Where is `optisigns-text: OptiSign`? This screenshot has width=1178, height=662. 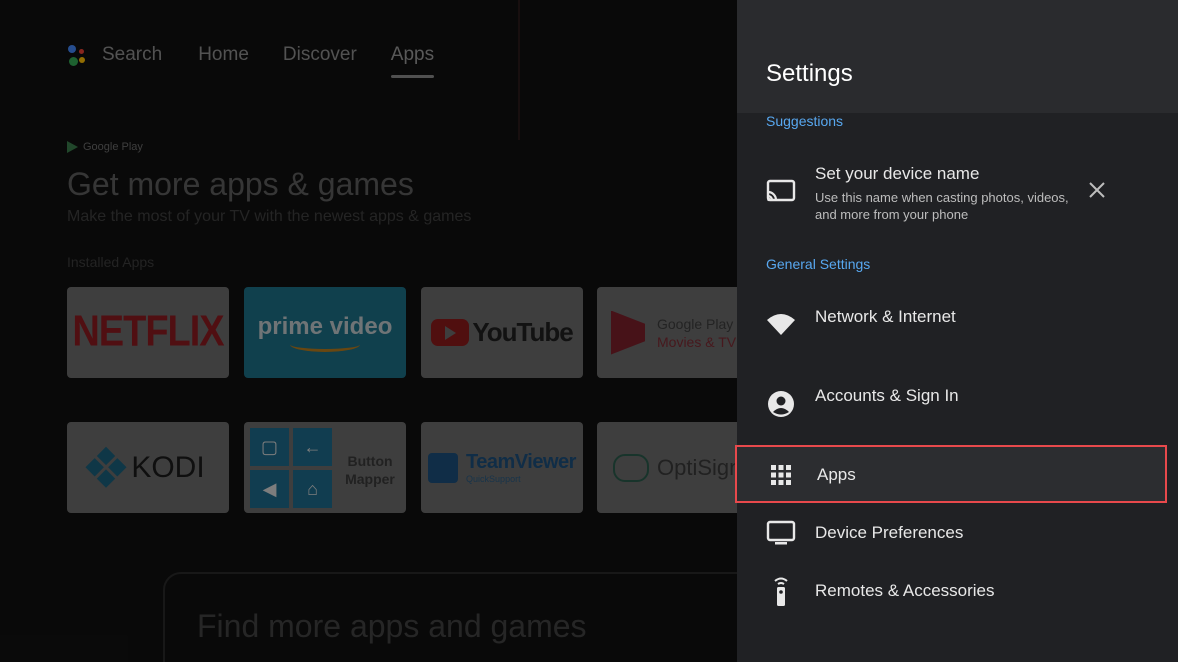
optisigns-text: OptiSign is located at coordinates (698, 467).